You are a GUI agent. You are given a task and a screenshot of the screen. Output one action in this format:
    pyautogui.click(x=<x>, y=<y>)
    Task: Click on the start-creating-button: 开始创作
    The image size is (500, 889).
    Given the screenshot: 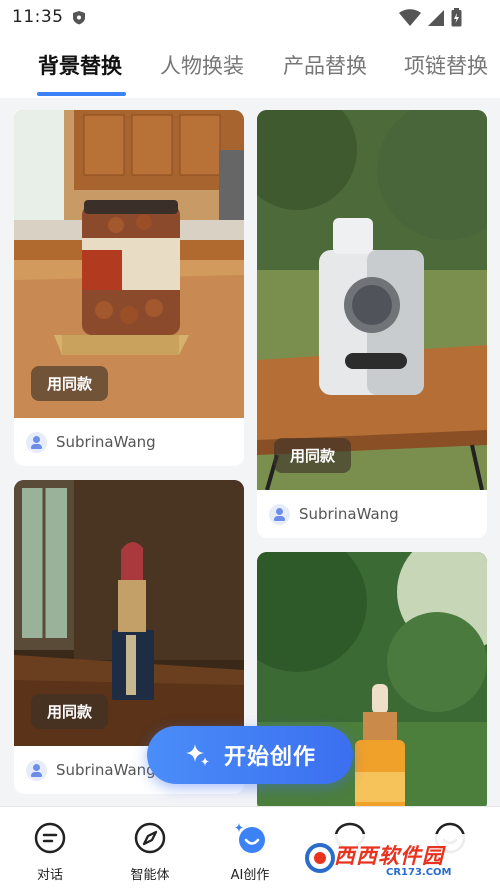 What is the action you would take?
    pyautogui.click(x=250, y=755)
    